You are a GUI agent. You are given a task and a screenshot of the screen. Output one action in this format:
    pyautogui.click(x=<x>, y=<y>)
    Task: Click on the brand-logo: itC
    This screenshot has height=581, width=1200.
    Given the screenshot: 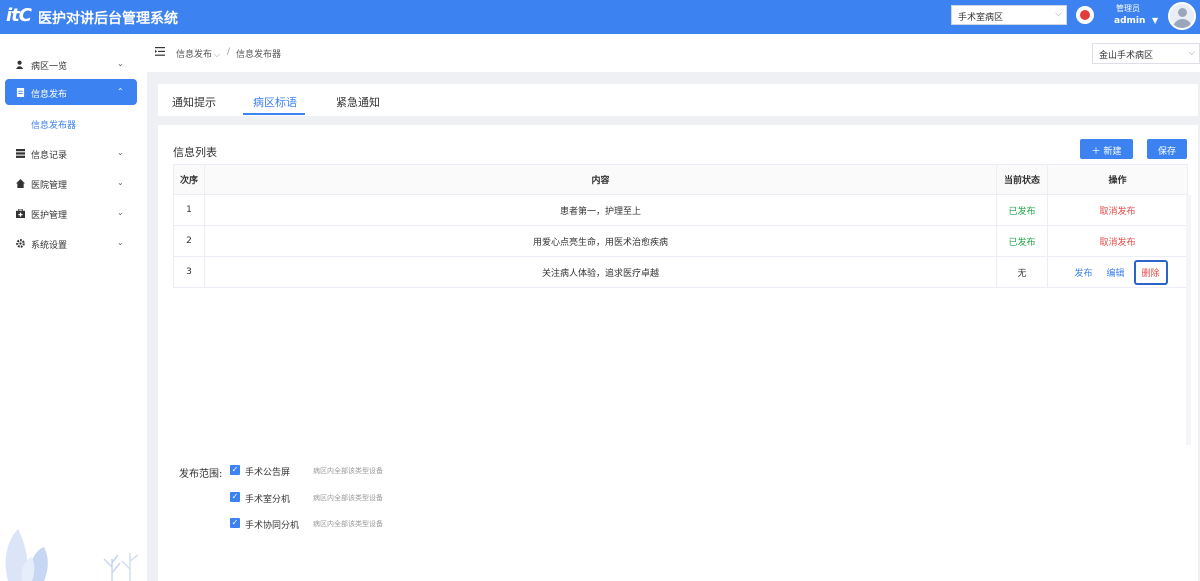 What is the action you would take?
    pyautogui.click(x=19, y=15)
    